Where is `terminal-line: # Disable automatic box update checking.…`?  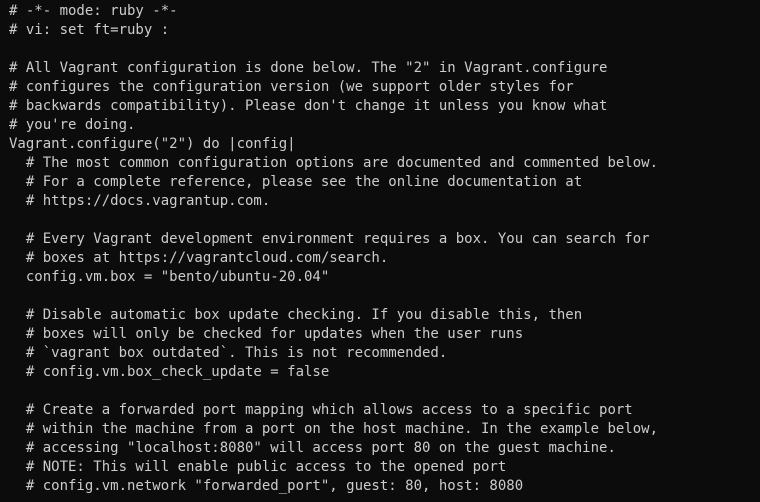 terminal-line: # Disable automatic box update checking.… is located at coordinates (296, 315).